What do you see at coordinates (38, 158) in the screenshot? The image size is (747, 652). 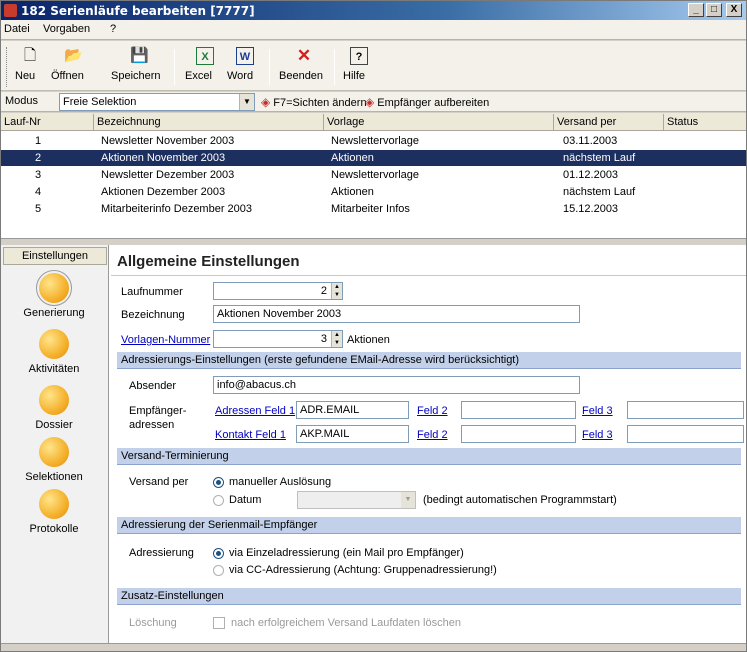 I see `cell-nr: 2` at bounding box center [38, 158].